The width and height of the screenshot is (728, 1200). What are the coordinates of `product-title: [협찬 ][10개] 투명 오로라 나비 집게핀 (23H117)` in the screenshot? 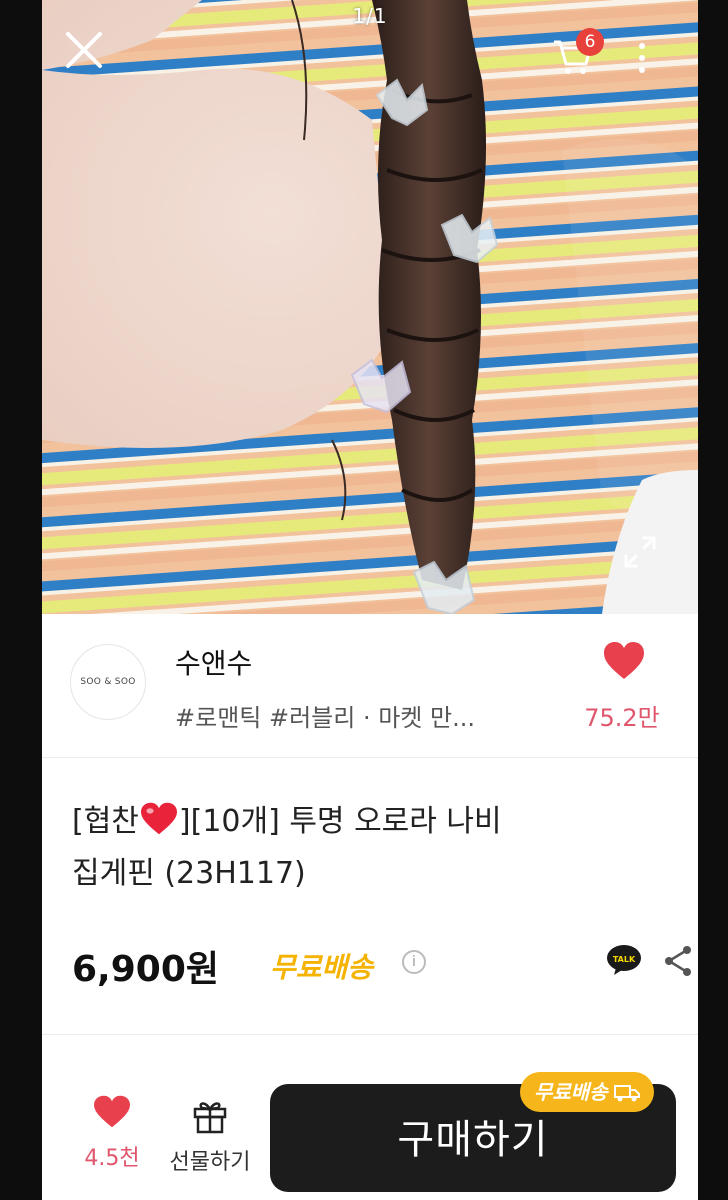 It's located at (372, 848).